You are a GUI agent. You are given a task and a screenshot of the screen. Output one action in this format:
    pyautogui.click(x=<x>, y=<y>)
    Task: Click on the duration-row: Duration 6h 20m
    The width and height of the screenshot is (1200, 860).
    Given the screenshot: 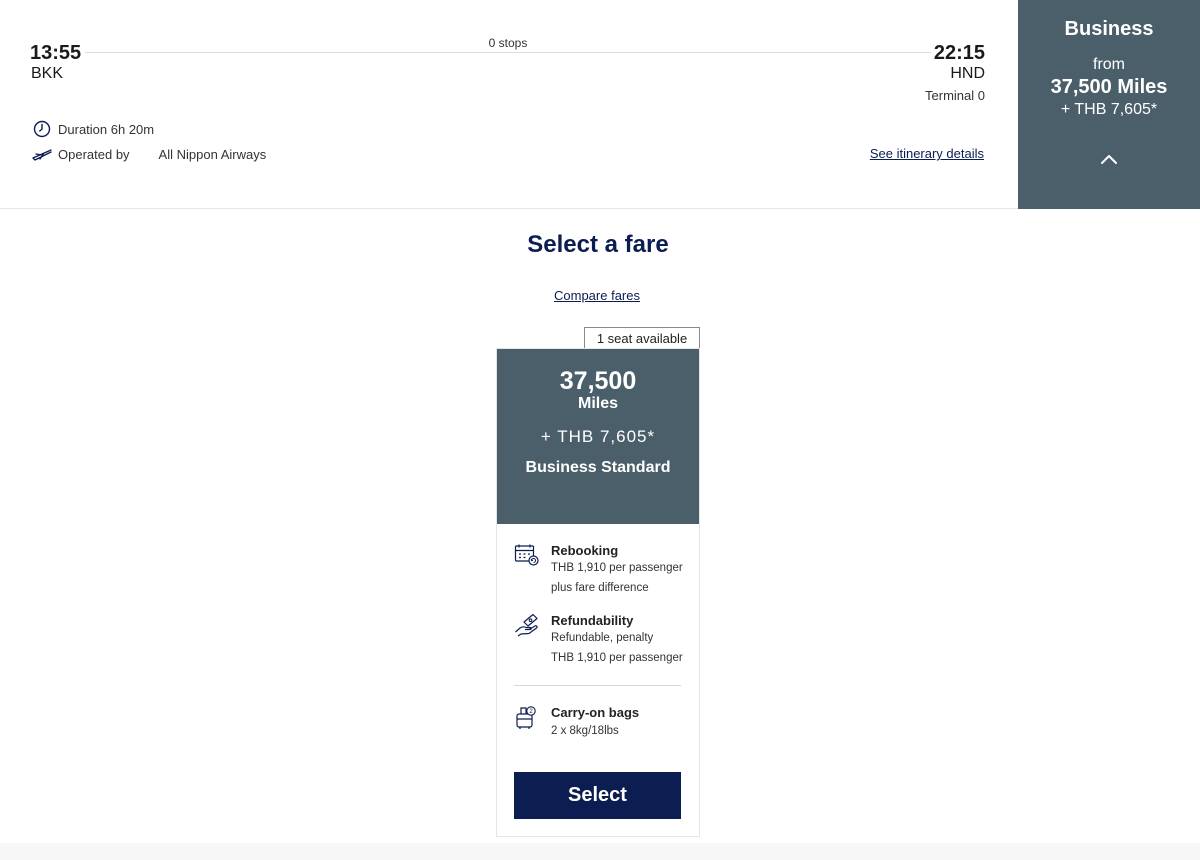 What is the action you would take?
    pyautogui.click(x=93, y=129)
    